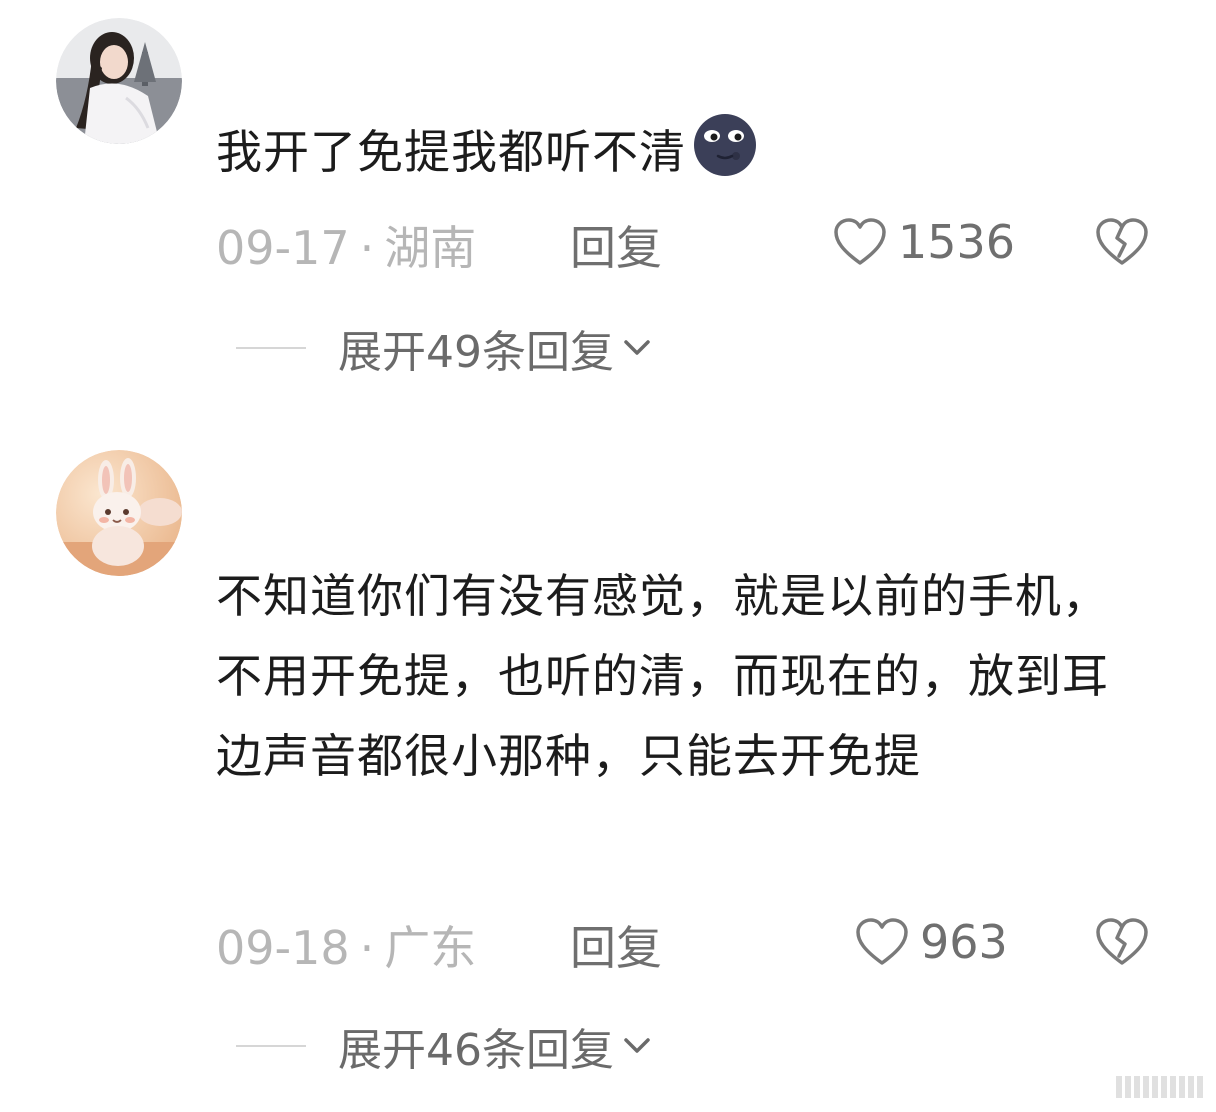  I want to click on comment-meta: 09-17 · 湖南 回复 1536, so click(716, 243).